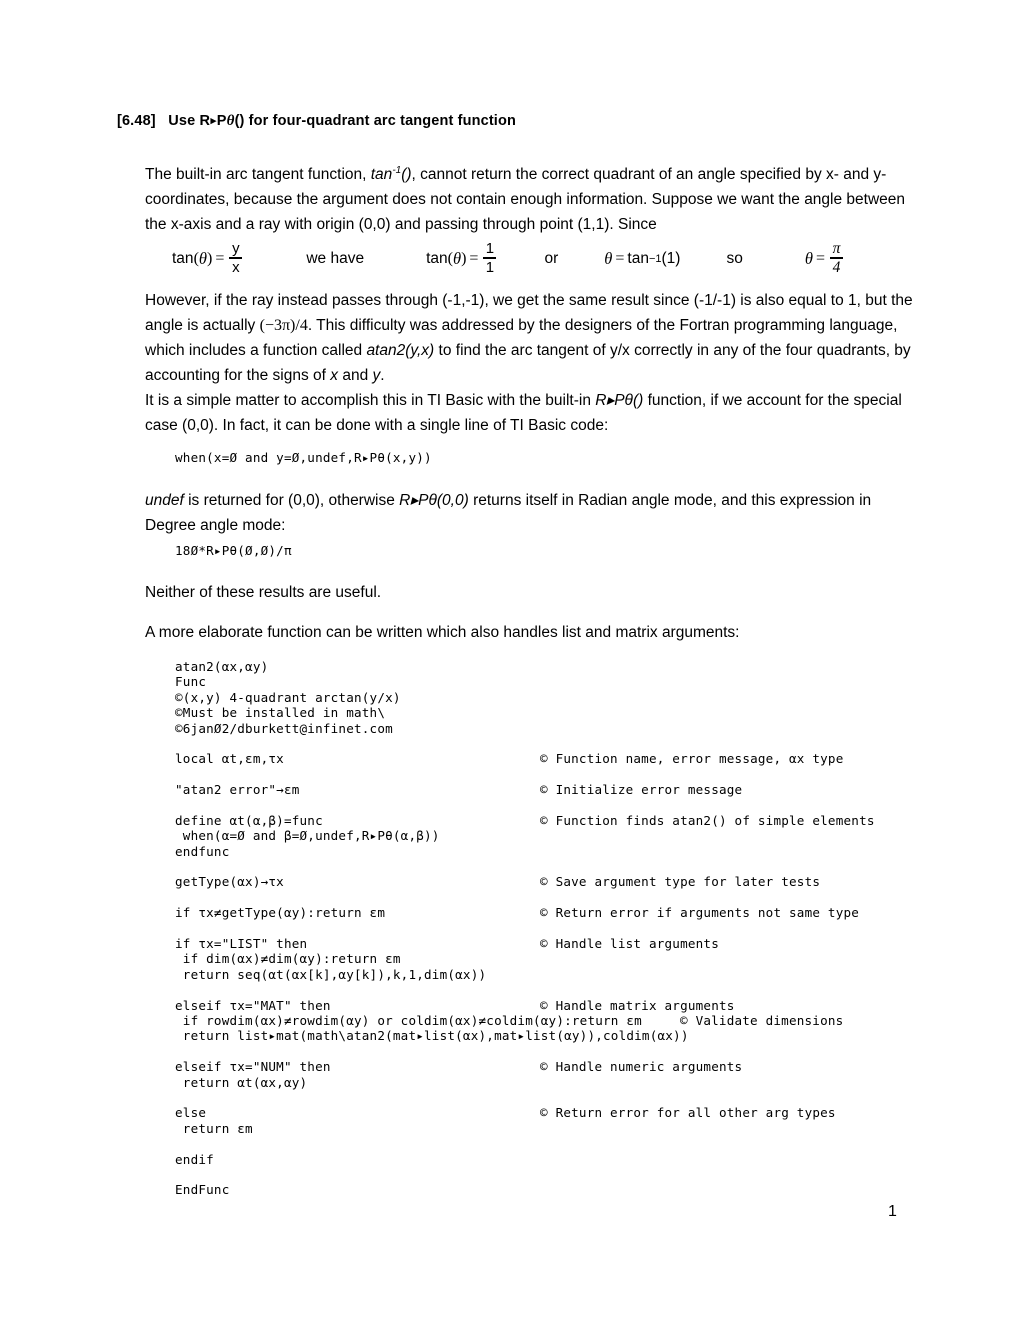  What do you see at coordinates (202, 851) in the screenshot?
I see `code-text: endfunc` at bounding box center [202, 851].